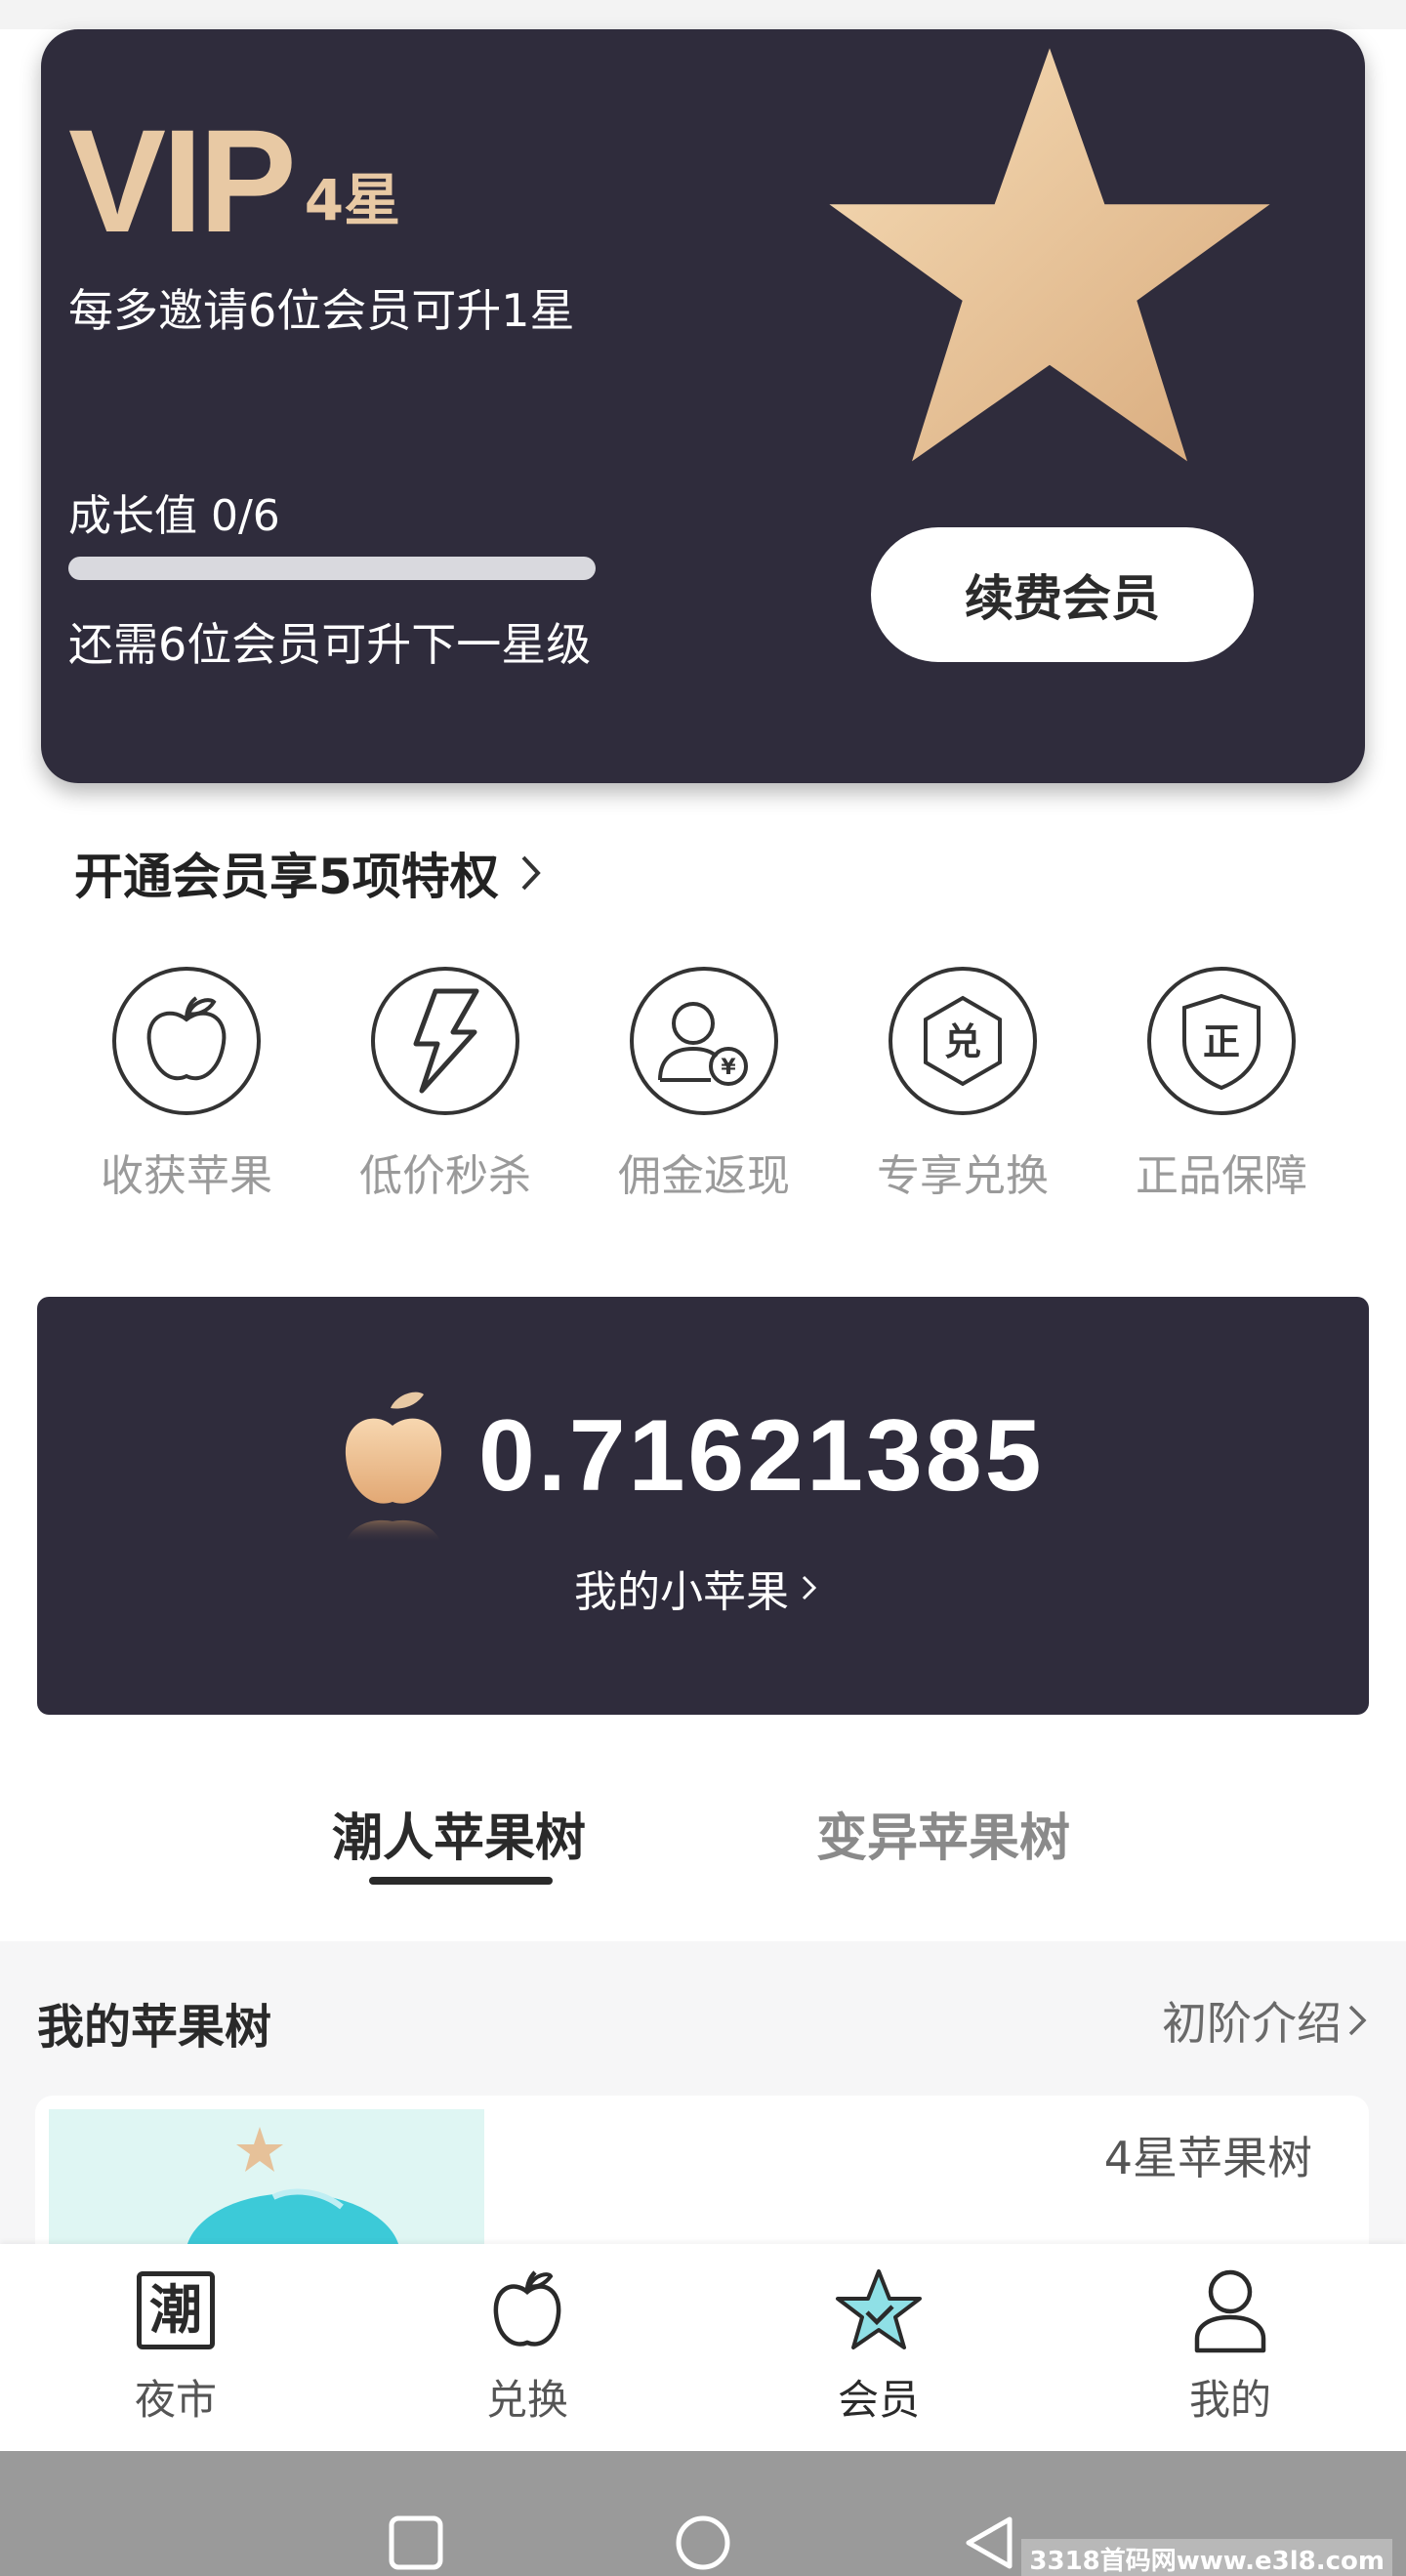 This screenshot has height=2576, width=1406. I want to click on vip-star-level: 4星, so click(352, 200).